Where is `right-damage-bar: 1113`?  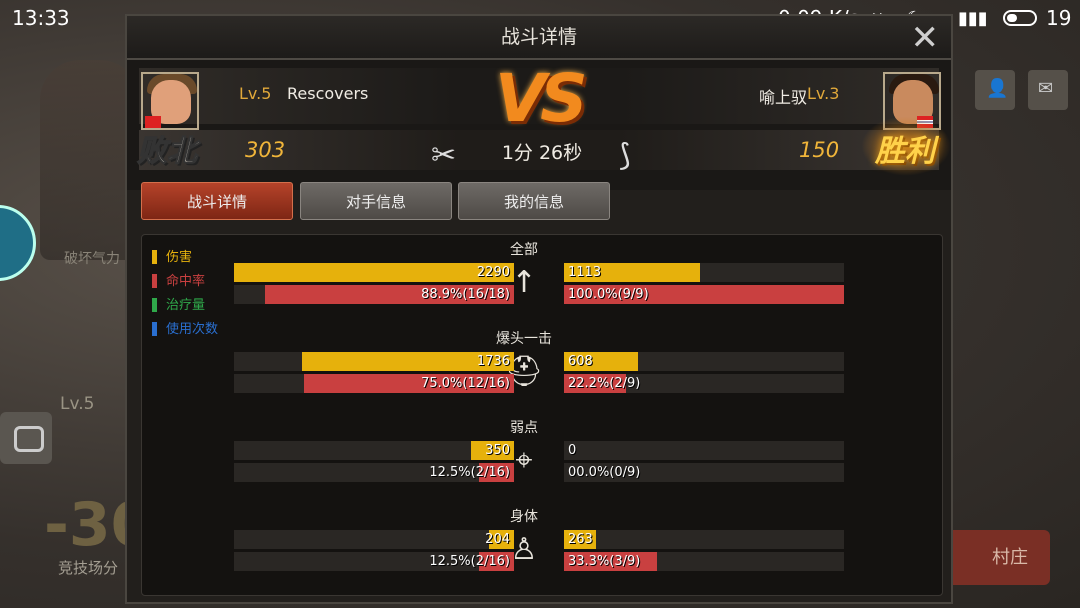
right-damage-bar: 1113 is located at coordinates (704, 272).